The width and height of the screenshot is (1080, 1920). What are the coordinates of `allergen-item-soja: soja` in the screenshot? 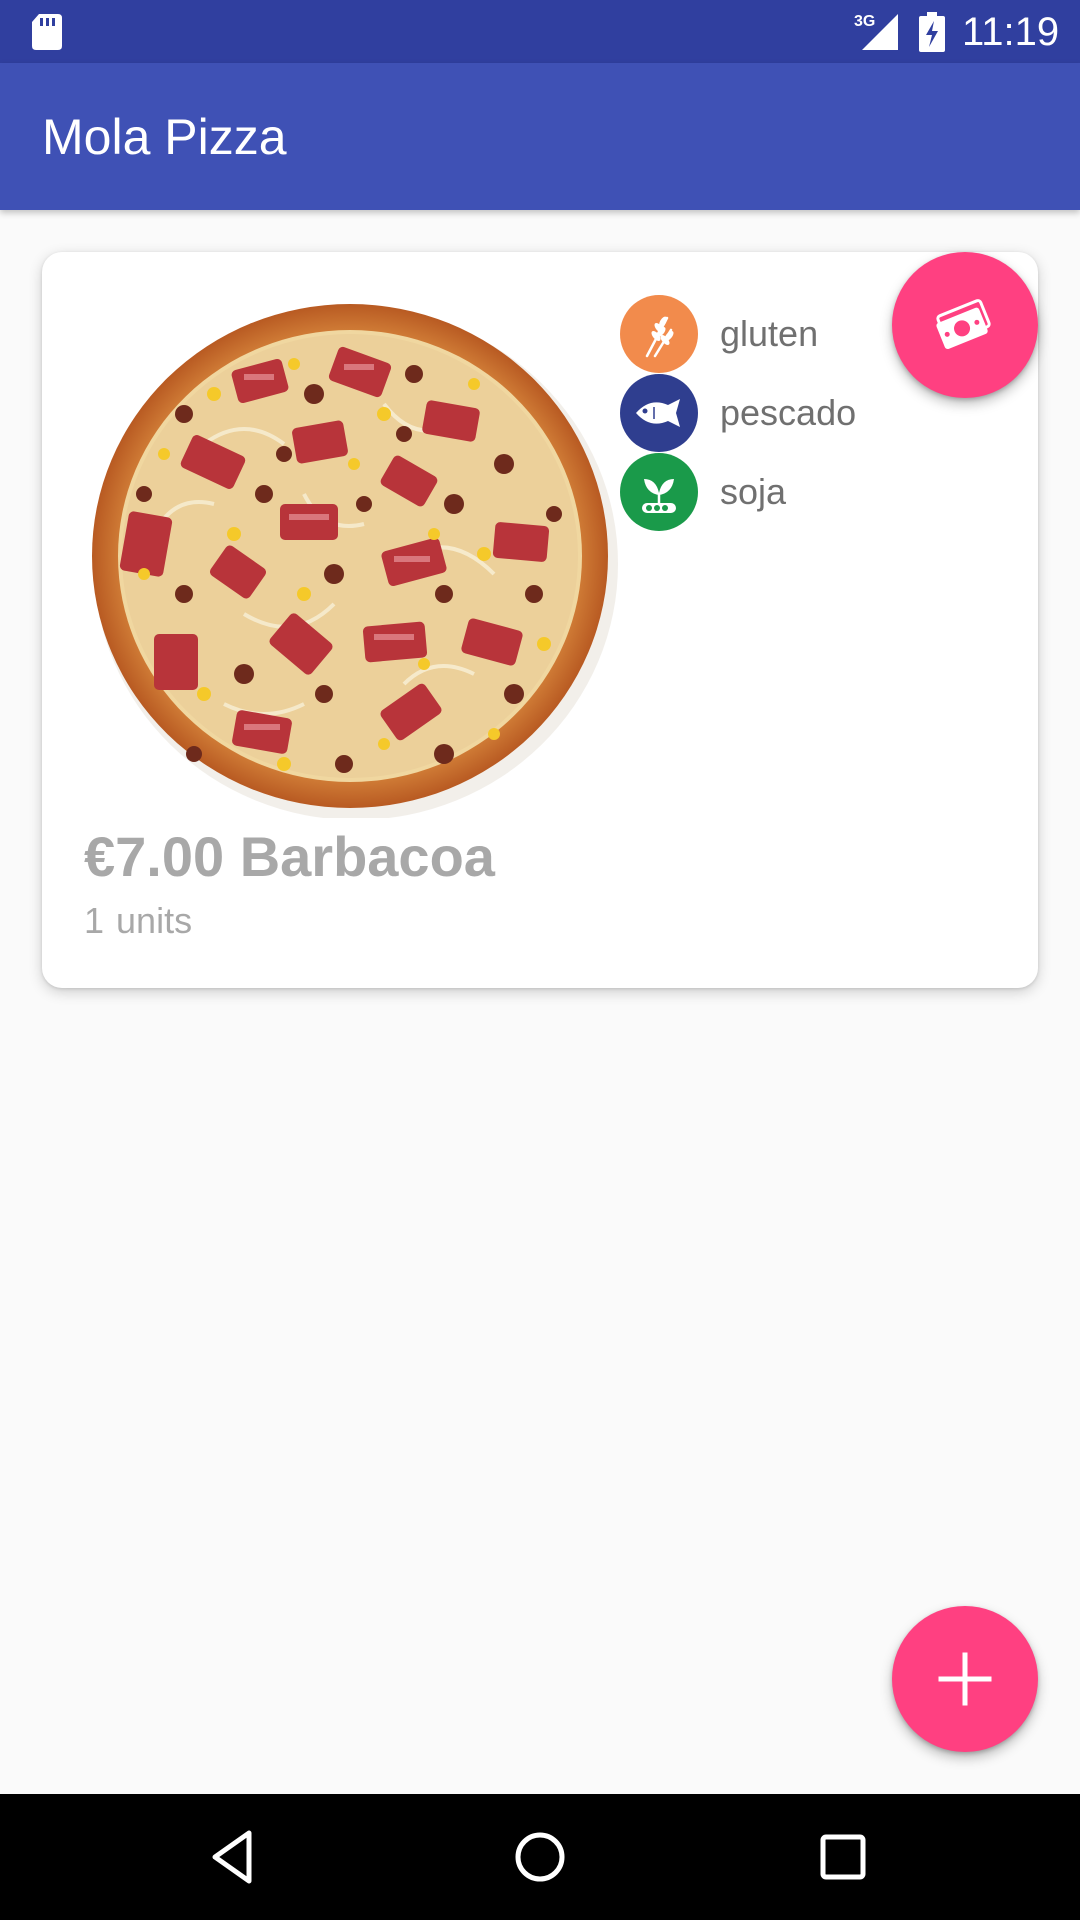 It's located at (770, 491).